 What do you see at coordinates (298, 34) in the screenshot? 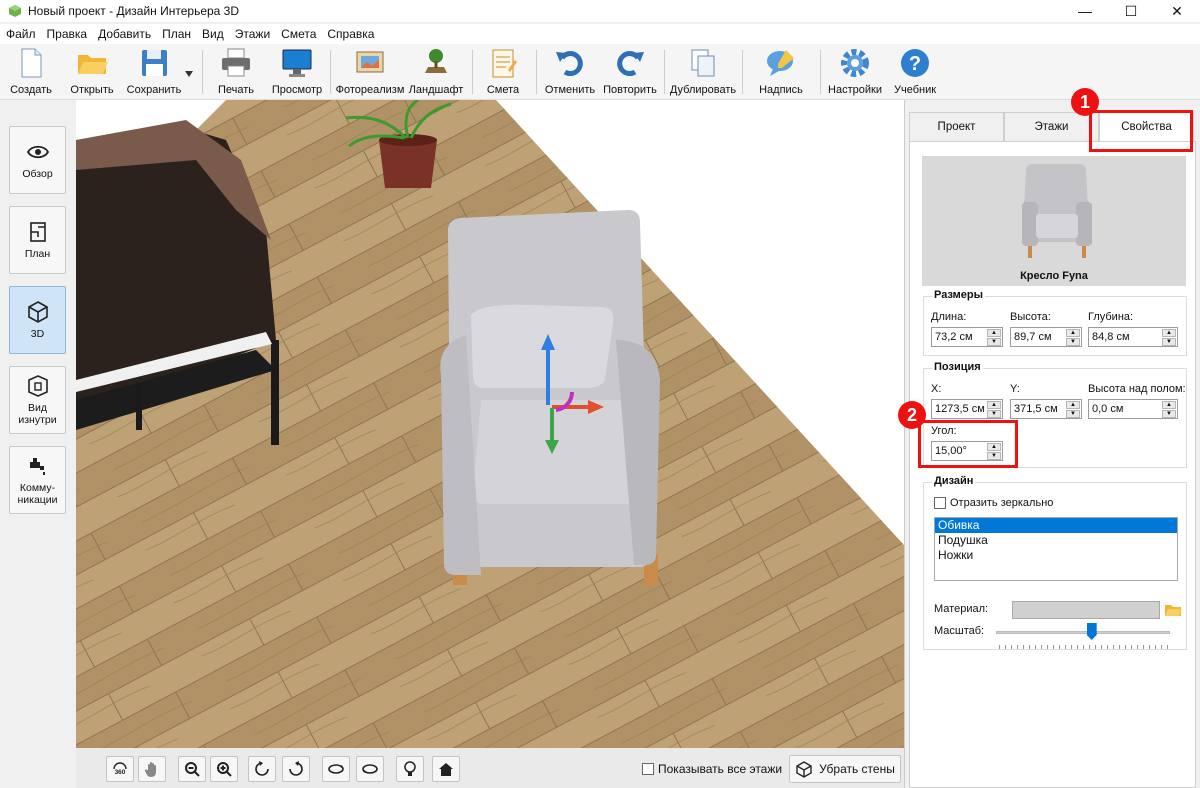
I see `menu-estimate: Смета` at bounding box center [298, 34].